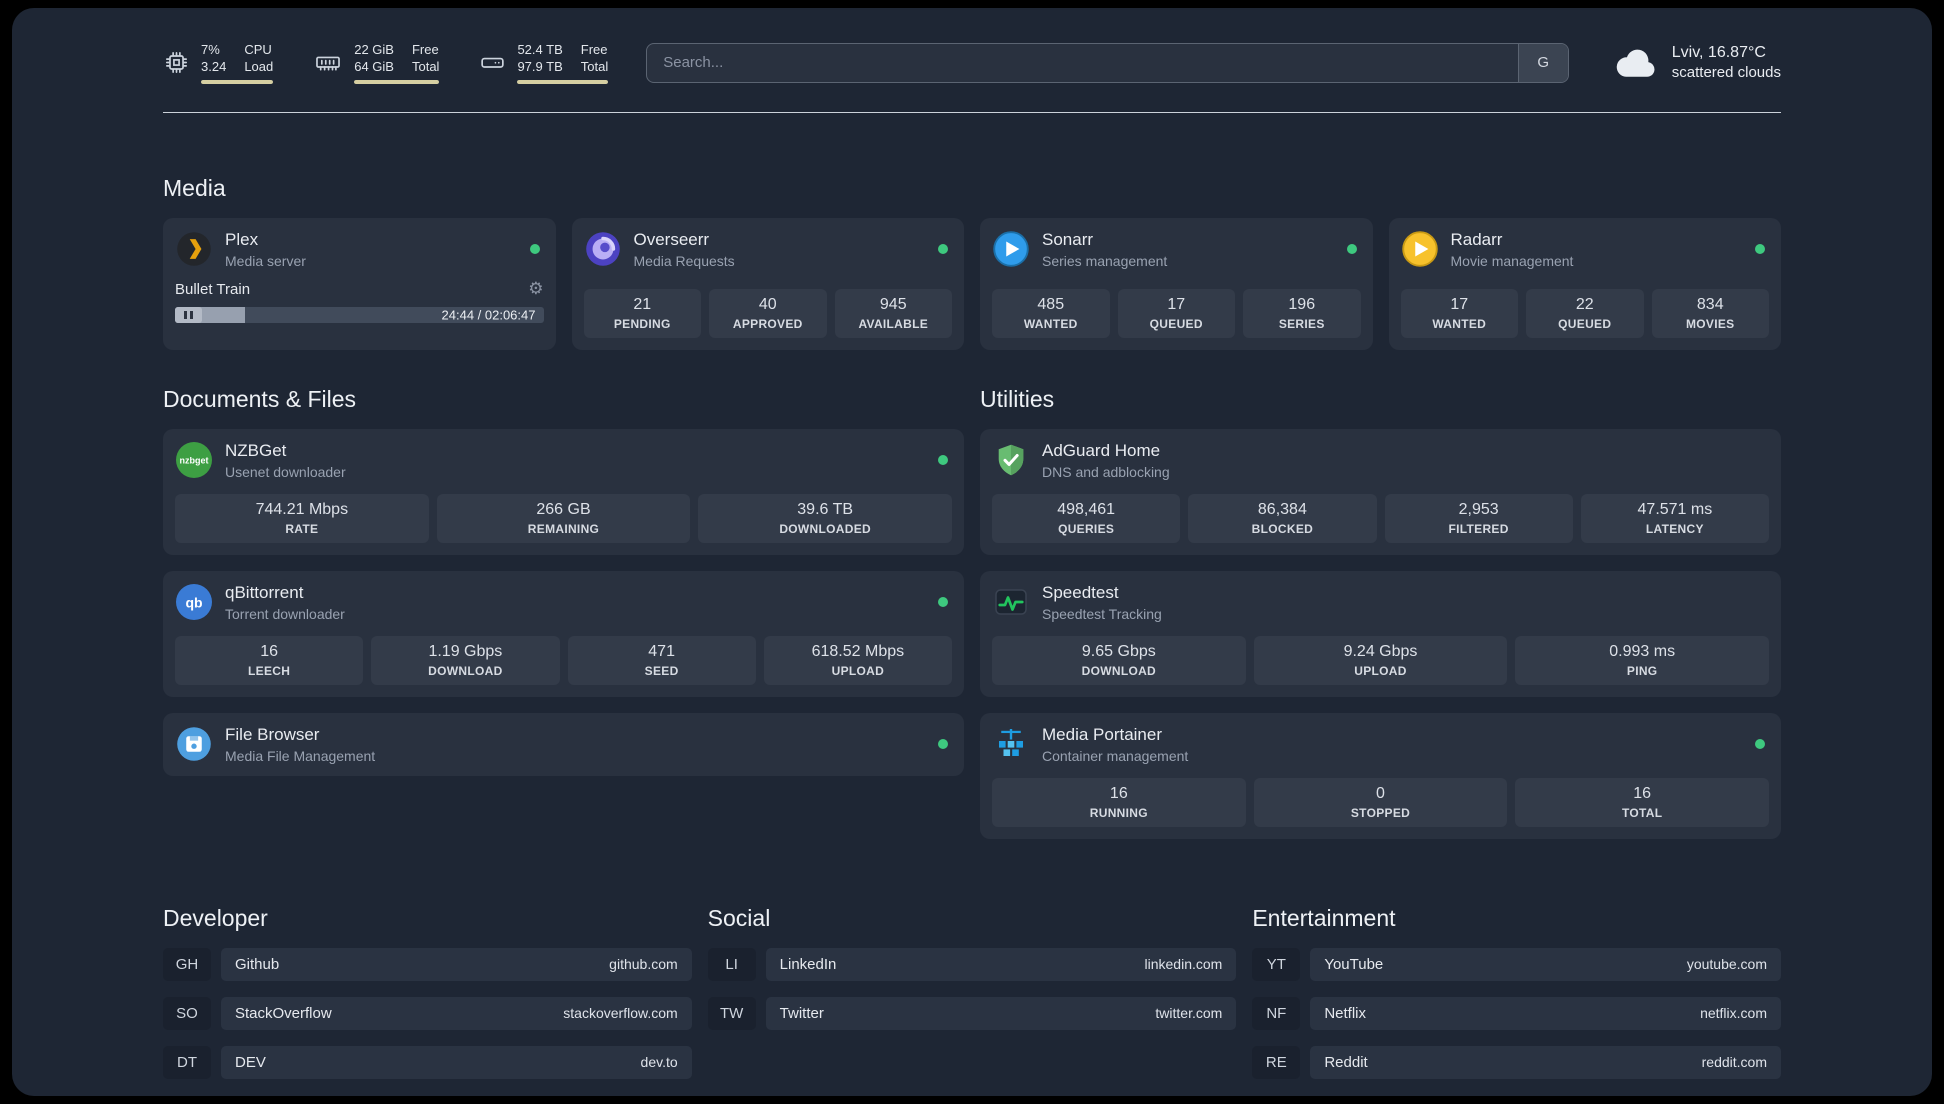 The image size is (1944, 1104). What do you see at coordinates (1080, 592) in the screenshot?
I see `service-name: Speedtest` at bounding box center [1080, 592].